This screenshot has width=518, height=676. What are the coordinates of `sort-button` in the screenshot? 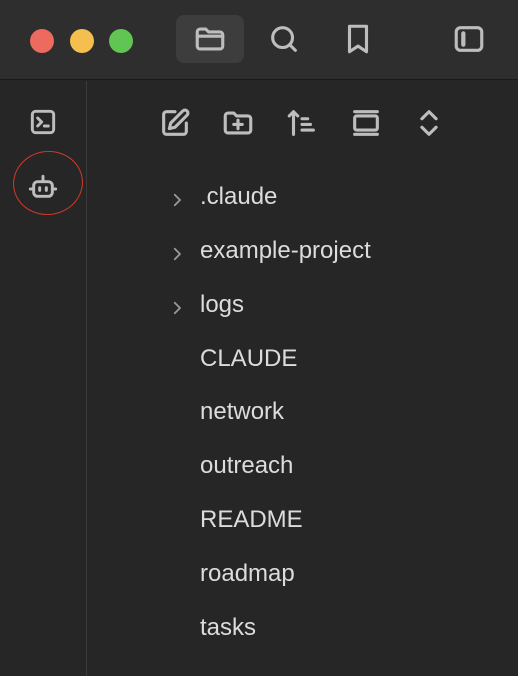 It's located at (302, 123).